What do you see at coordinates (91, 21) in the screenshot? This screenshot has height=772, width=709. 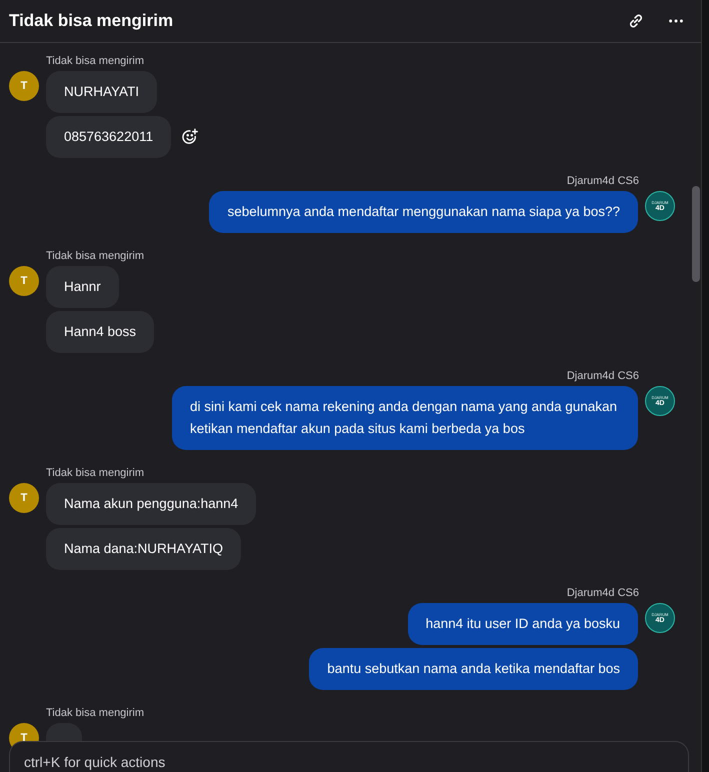 I see `chat-title: Tidak bisa mengirim` at bounding box center [91, 21].